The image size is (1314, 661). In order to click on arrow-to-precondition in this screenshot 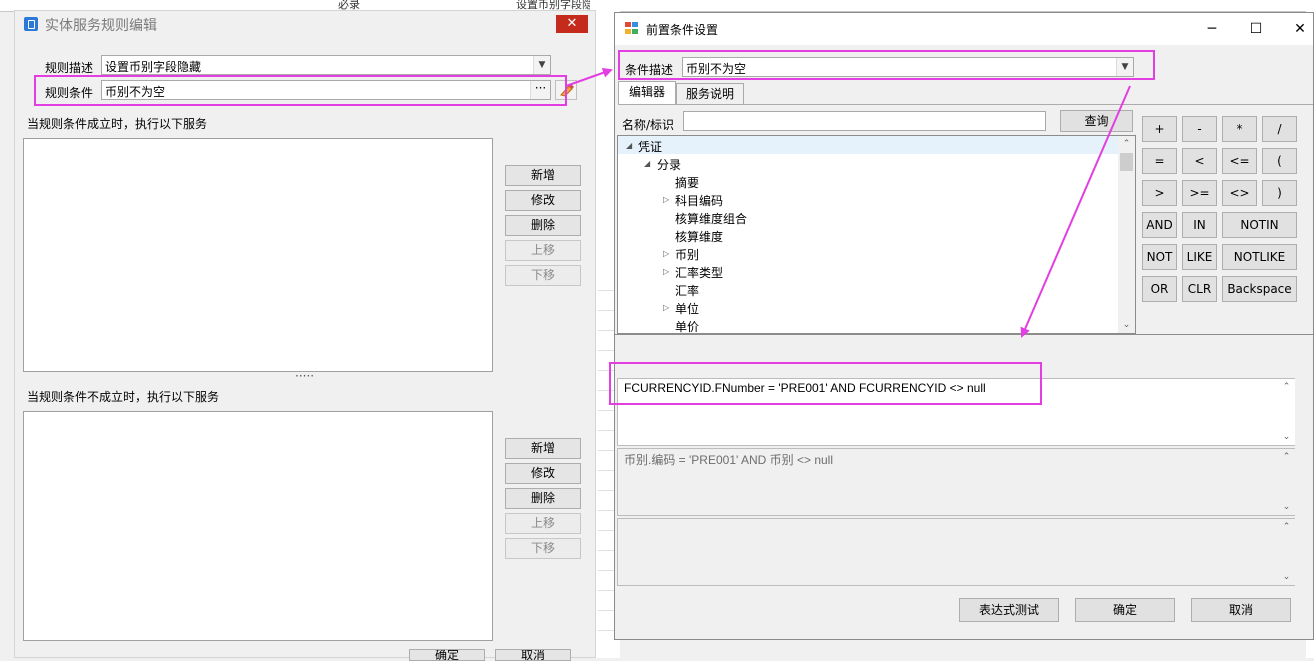, I will do `click(589, 77)`.